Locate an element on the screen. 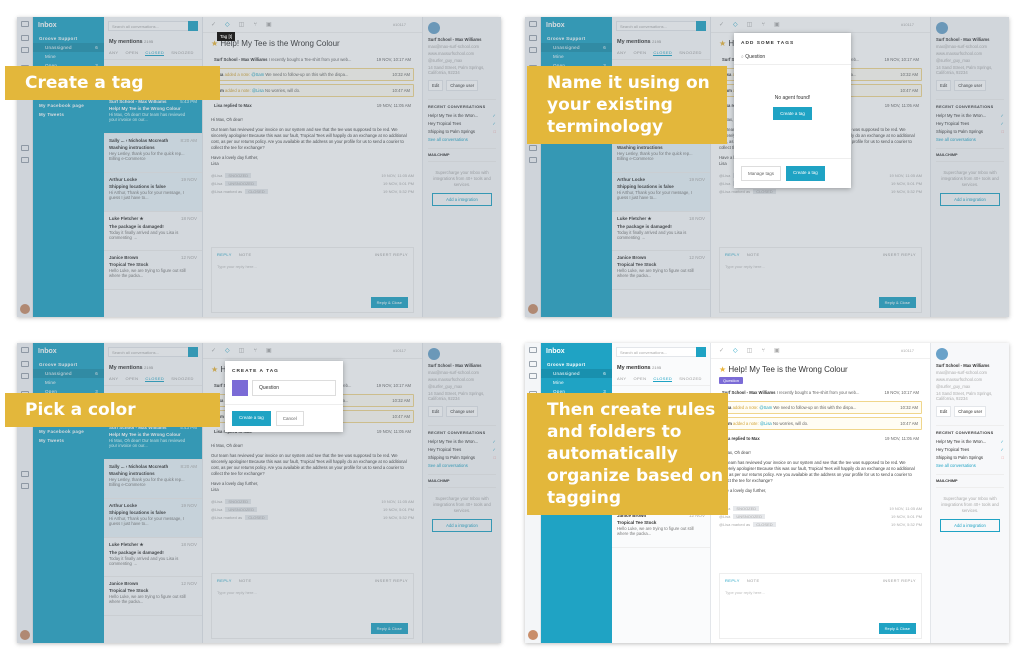 Image resolution: width=1024 pixels, height=660 pixels. color-picker is located at coordinates (240, 388).